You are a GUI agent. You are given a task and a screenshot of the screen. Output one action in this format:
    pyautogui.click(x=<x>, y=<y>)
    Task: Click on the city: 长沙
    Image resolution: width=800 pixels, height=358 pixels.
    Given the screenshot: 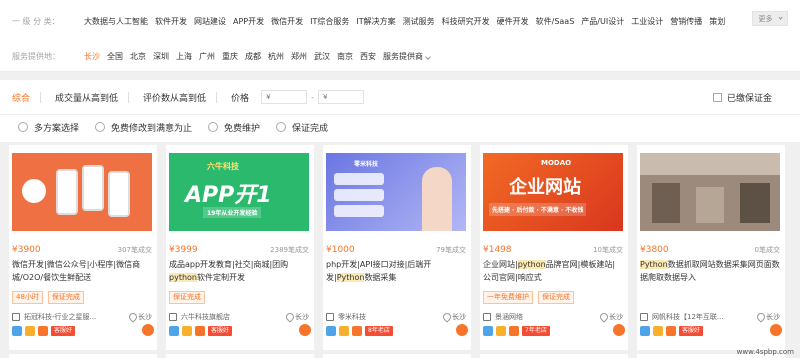 What is the action you would take?
    pyautogui.click(x=145, y=317)
    